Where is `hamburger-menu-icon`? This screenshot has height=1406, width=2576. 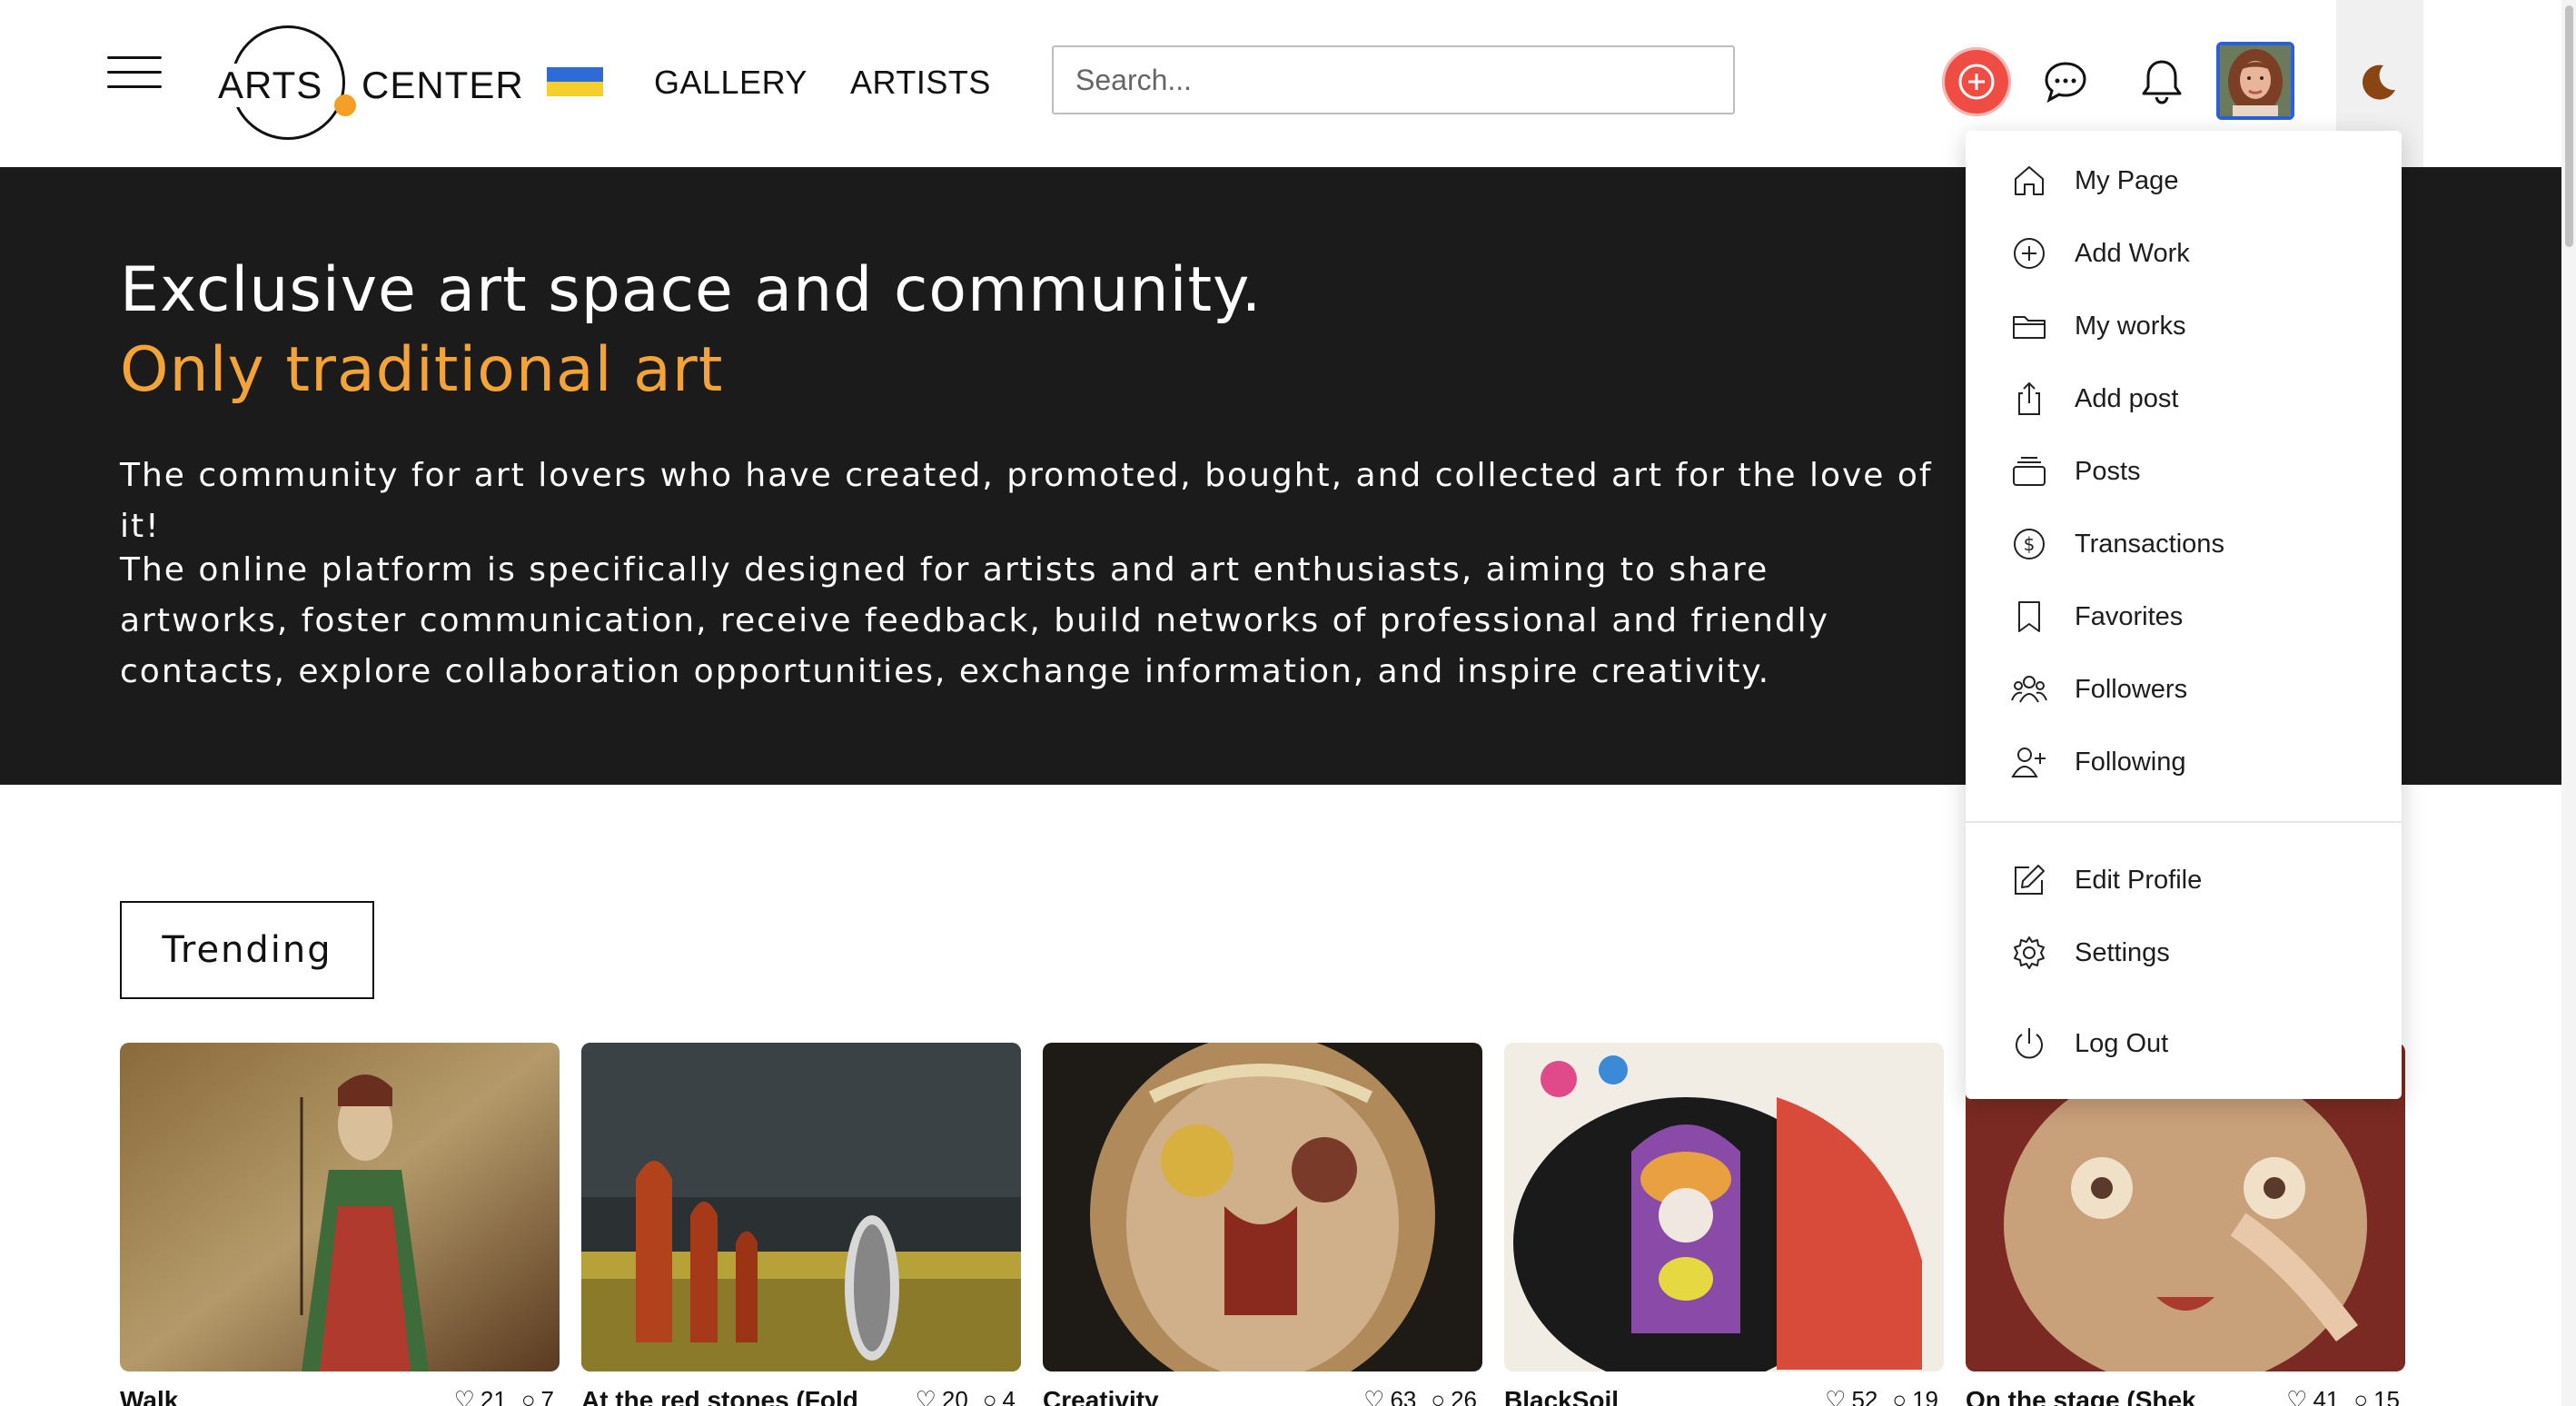 hamburger-menu-icon is located at coordinates (134, 79).